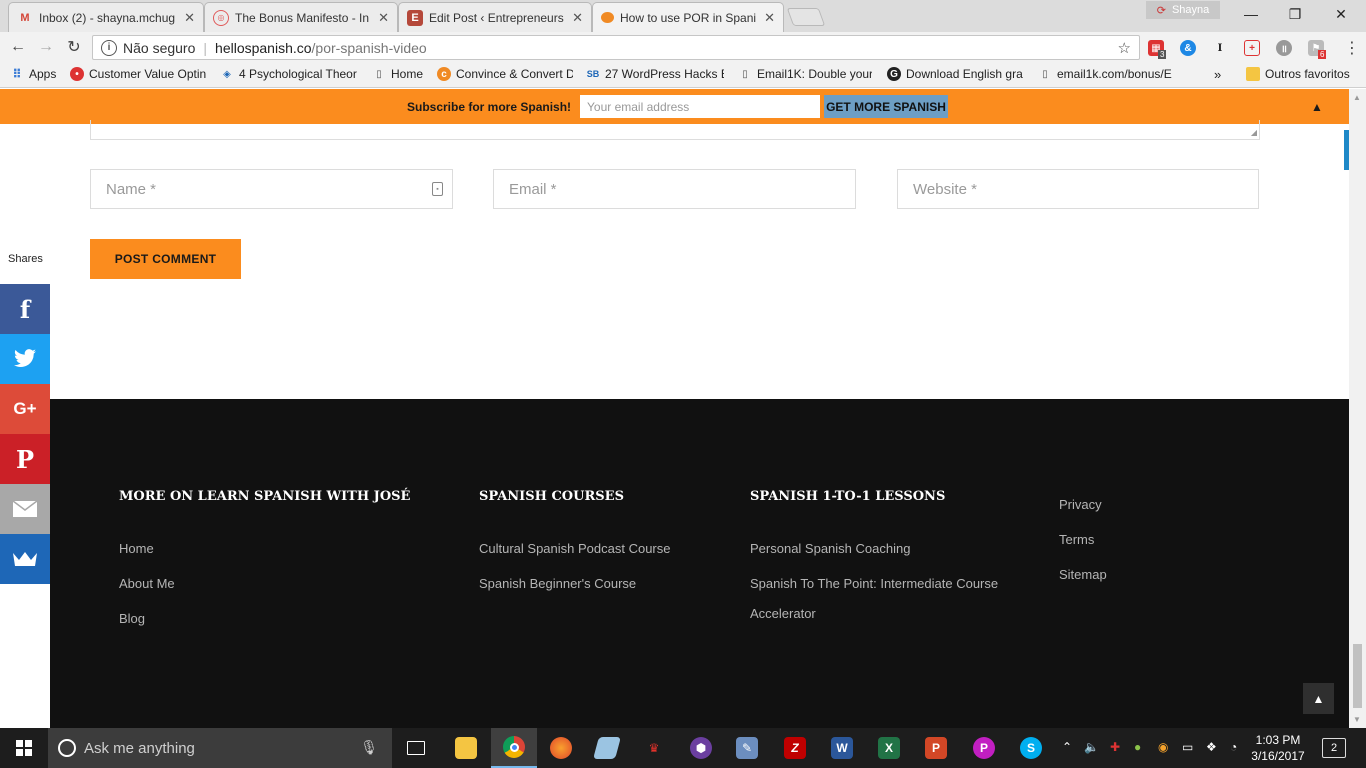 The image size is (1366, 768). I want to click on bookmark-convince-convert: c Convince & Convert D, so click(505, 74).